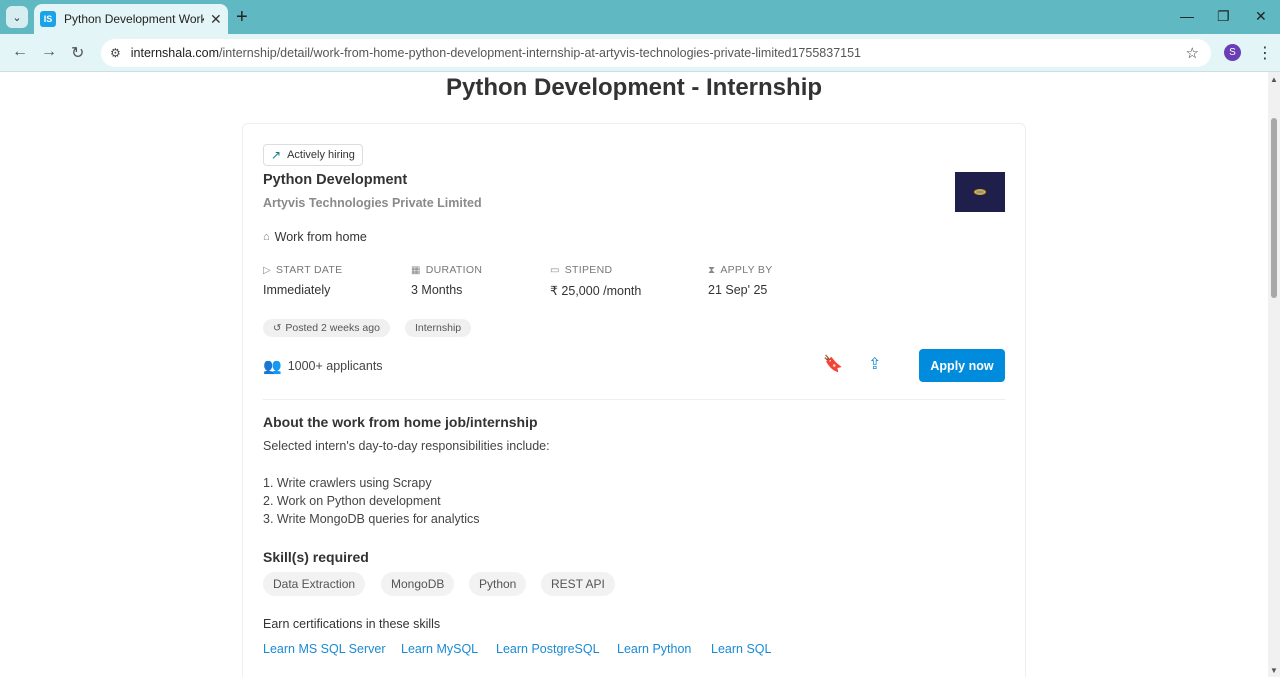 The height and width of the screenshot is (677, 1280). What do you see at coordinates (347, 483) in the screenshot?
I see `responsibility-item: 1. Write crawlers using Scrapy` at bounding box center [347, 483].